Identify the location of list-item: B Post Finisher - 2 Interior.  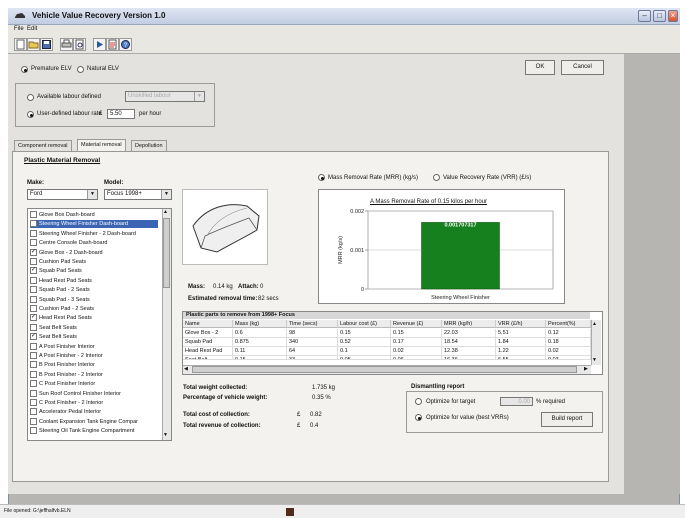
(66, 374).